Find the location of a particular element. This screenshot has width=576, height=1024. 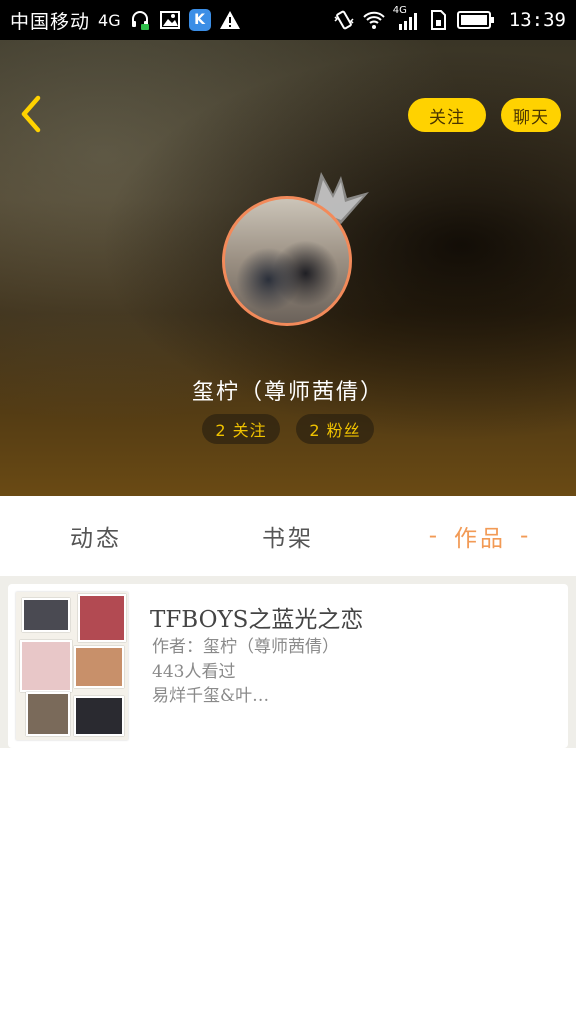

battery-icon is located at coordinates (475, 20).